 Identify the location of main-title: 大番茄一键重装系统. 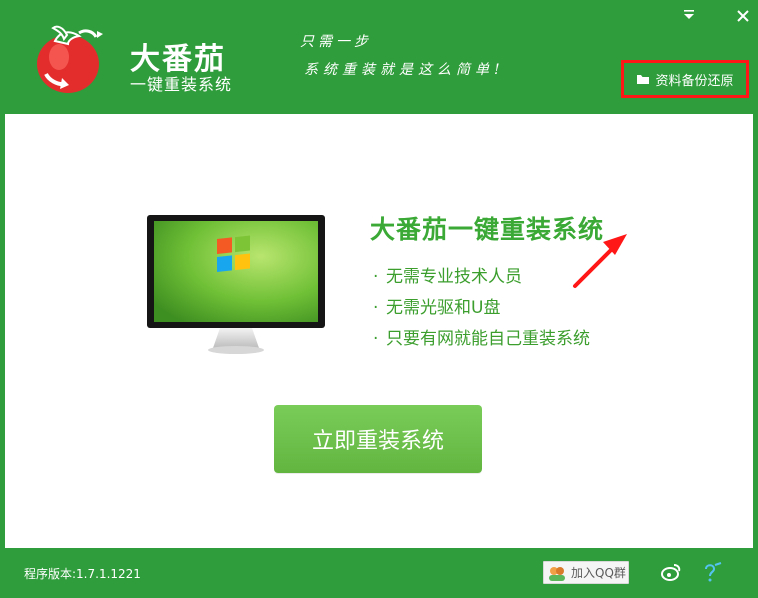
(487, 229).